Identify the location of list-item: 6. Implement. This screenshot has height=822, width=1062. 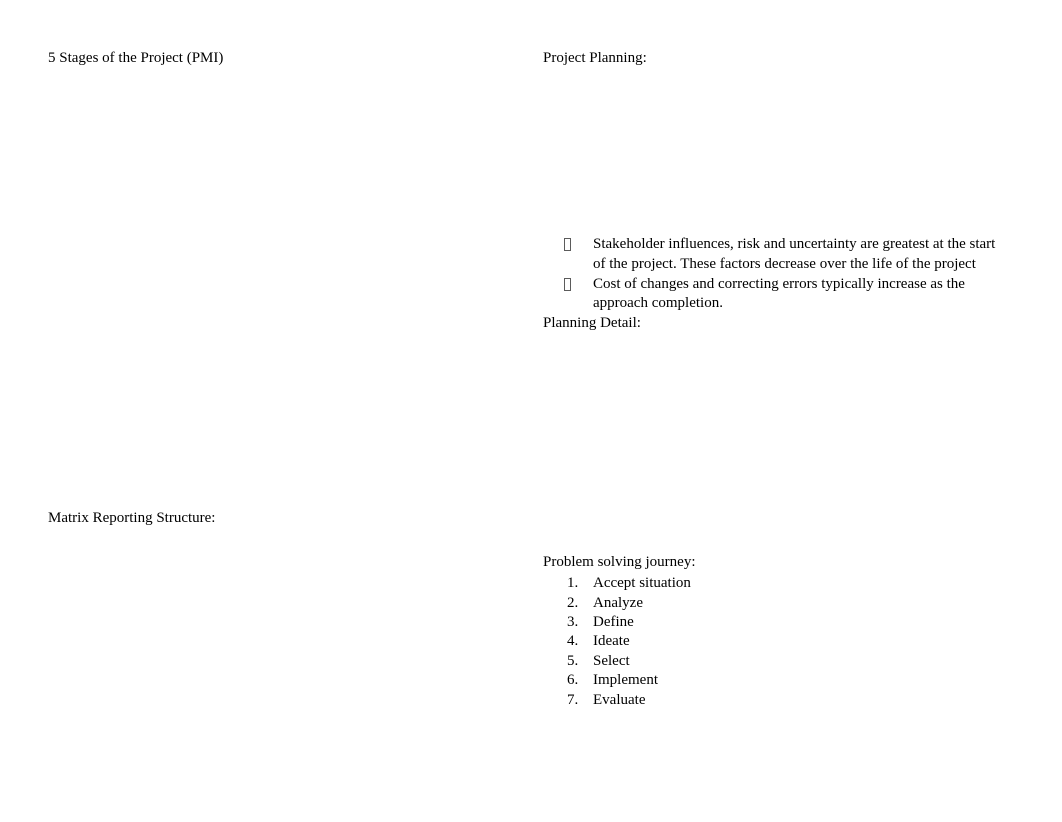
(775, 680).